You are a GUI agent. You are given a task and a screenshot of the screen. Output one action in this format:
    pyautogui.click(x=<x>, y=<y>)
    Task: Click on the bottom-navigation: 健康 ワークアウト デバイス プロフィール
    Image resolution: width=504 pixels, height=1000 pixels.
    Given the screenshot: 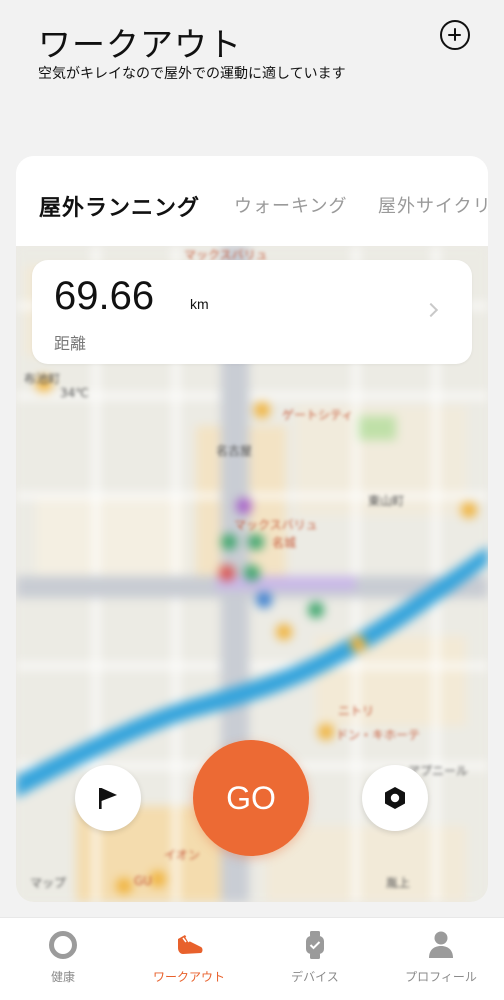 What is the action you would take?
    pyautogui.click(x=252, y=958)
    